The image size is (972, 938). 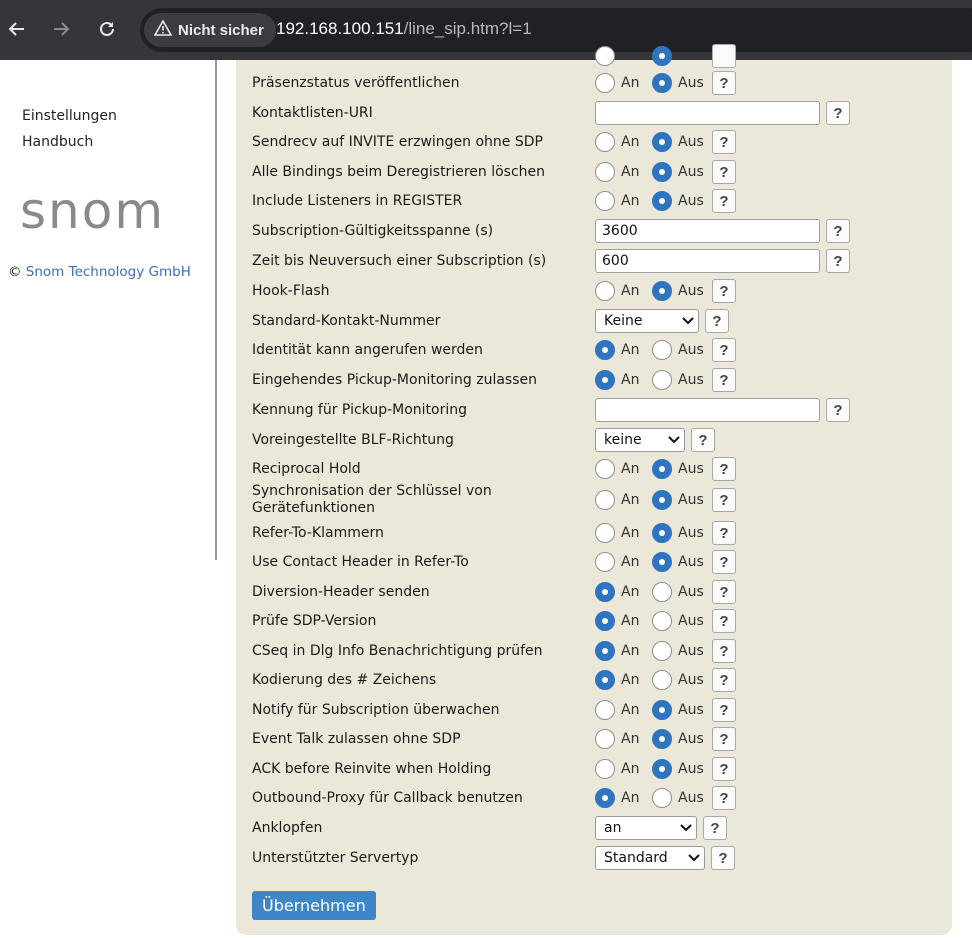 I want to click on dropdown-select: keine, so click(x=640, y=440).